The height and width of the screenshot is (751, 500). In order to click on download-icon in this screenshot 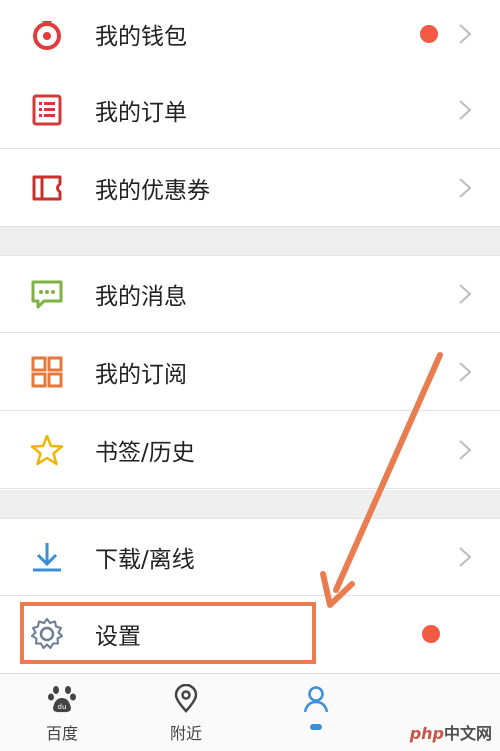, I will do `click(47, 557)`.